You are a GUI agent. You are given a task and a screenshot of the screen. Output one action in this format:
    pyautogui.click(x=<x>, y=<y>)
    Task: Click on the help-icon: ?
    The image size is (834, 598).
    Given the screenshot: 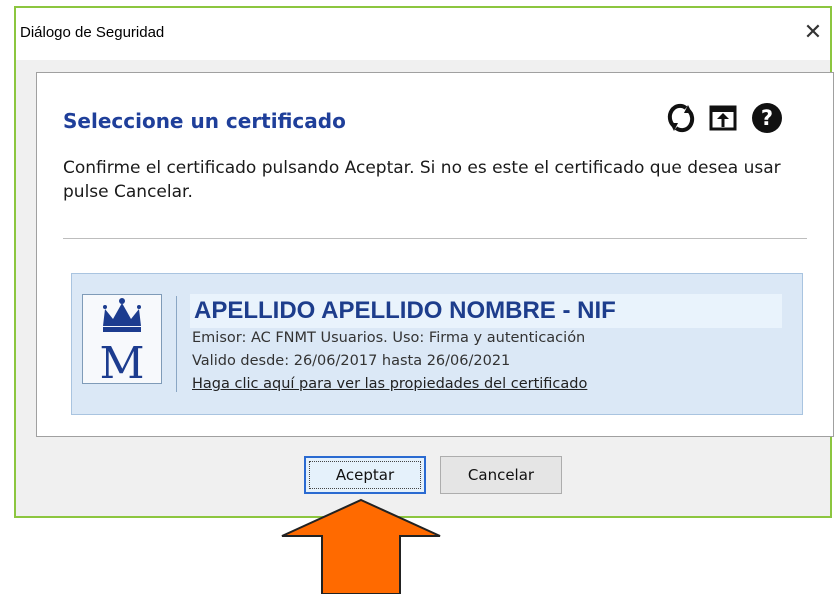 What is the action you would take?
    pyautogui.click(x=767, y=118)
    